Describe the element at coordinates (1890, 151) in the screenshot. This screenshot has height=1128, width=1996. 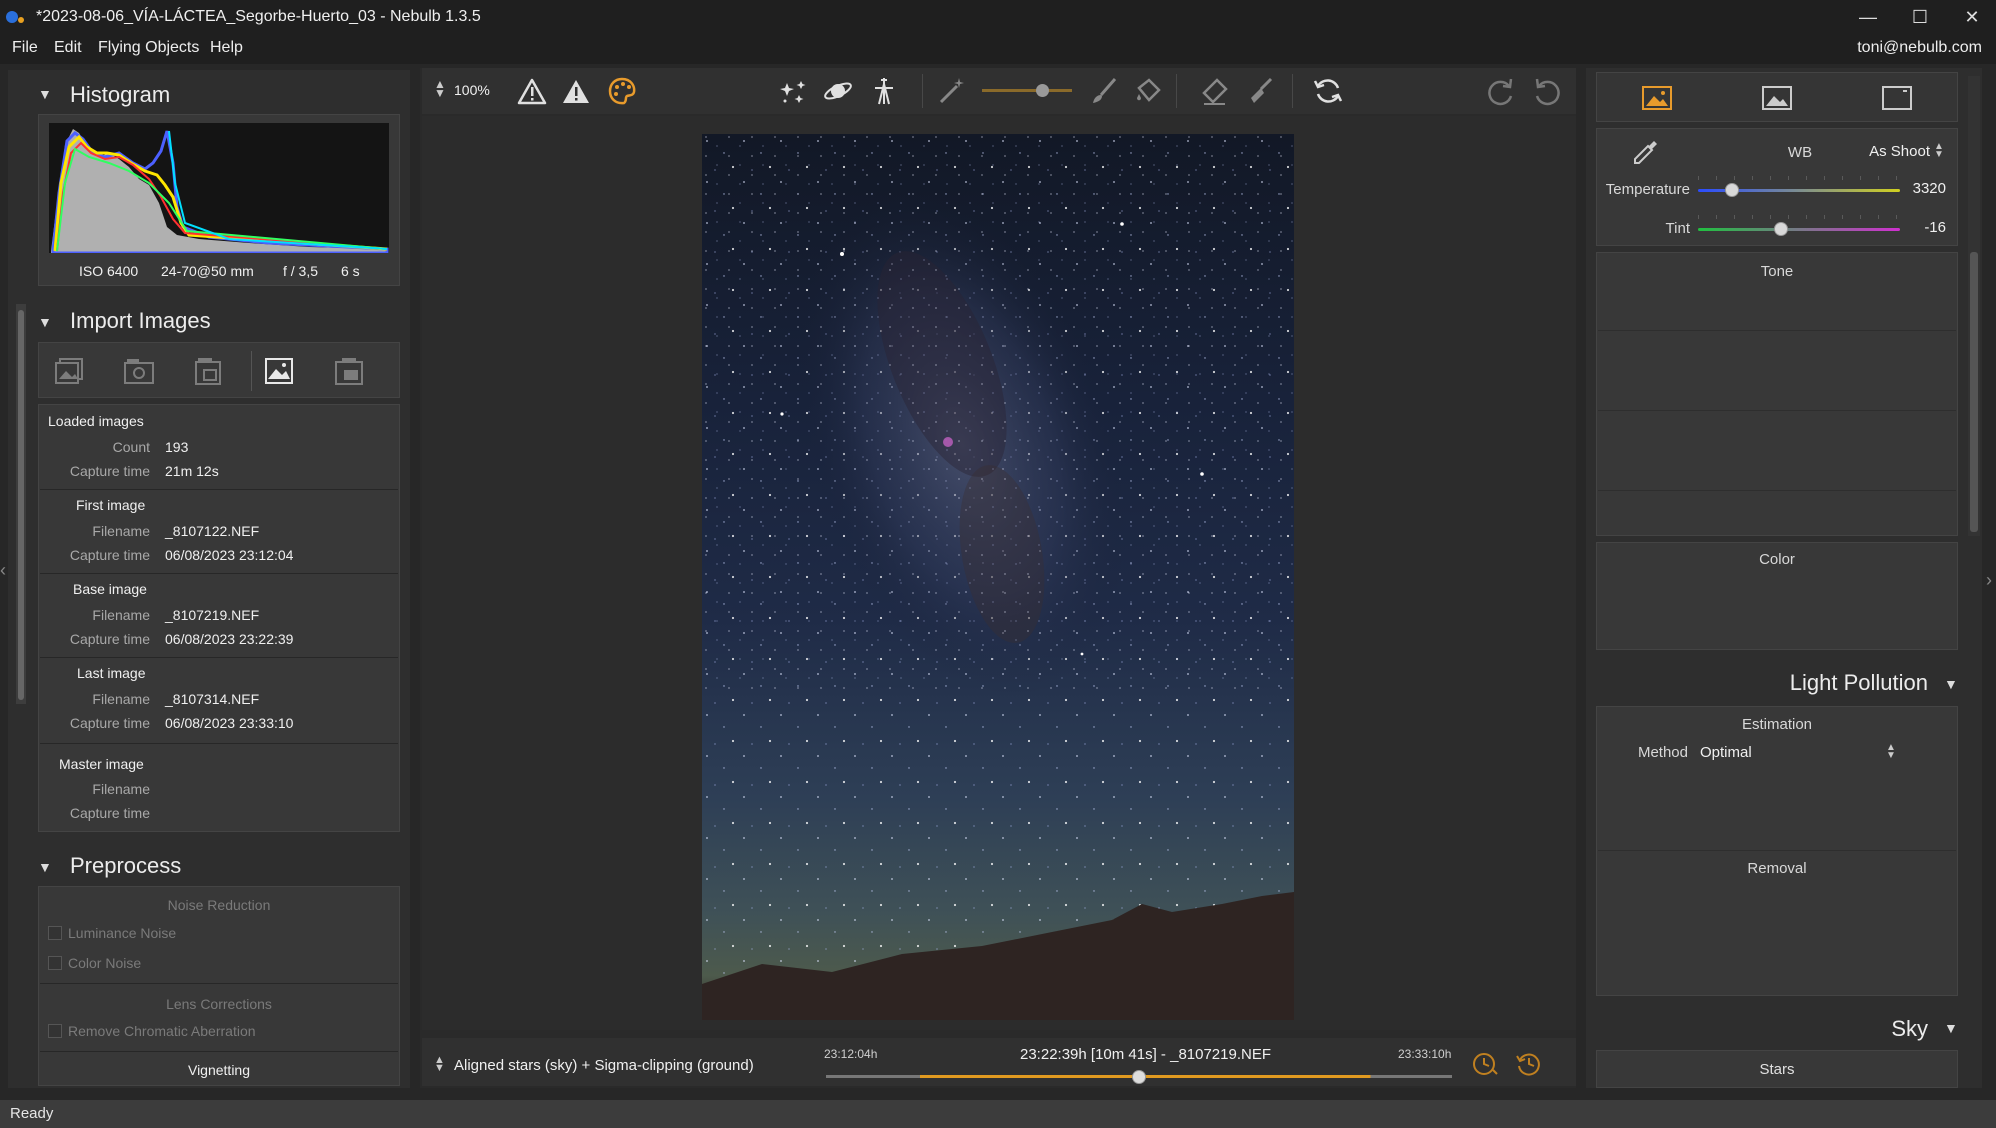
I see `wb-value: As Shoot` at that location.